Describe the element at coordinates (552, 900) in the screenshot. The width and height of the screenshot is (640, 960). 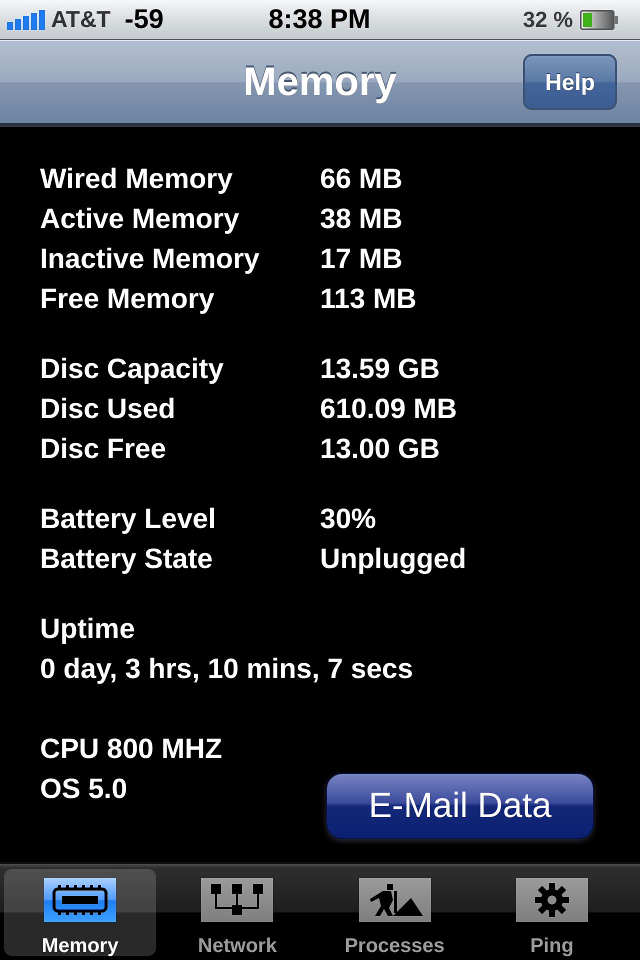
I see `gear-icon` at that location.